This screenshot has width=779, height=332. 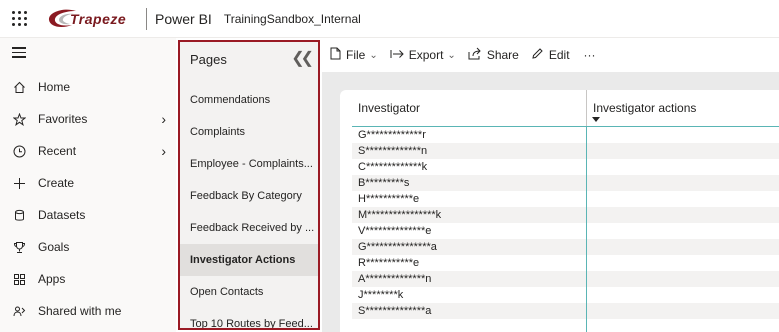 I want to click on more-options-button: ···, so click(x=590, y=55).